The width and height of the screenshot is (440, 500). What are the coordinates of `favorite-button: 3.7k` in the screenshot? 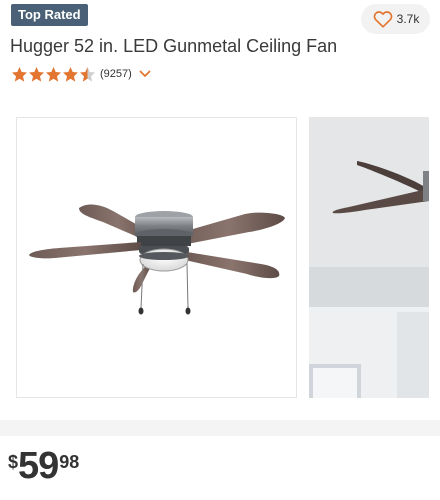 It's located at (395, 19).